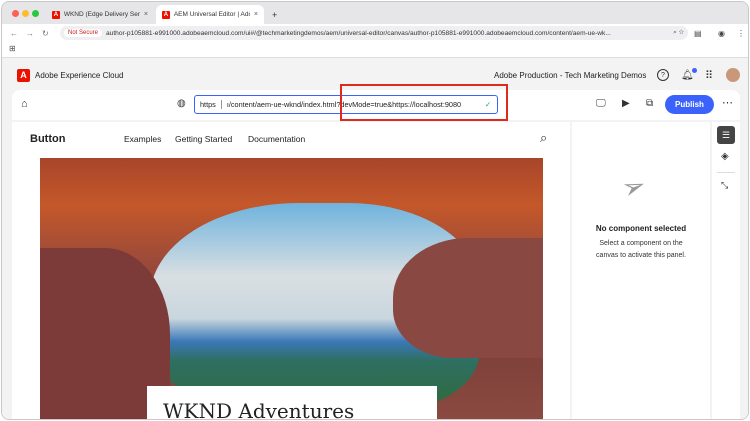 This screenshot has width=750, height=421. What do you see at coordinates (203, 139) in the screenshot?
I see `nav-getting-started: Getting Started` at bounding box center [203, 139].